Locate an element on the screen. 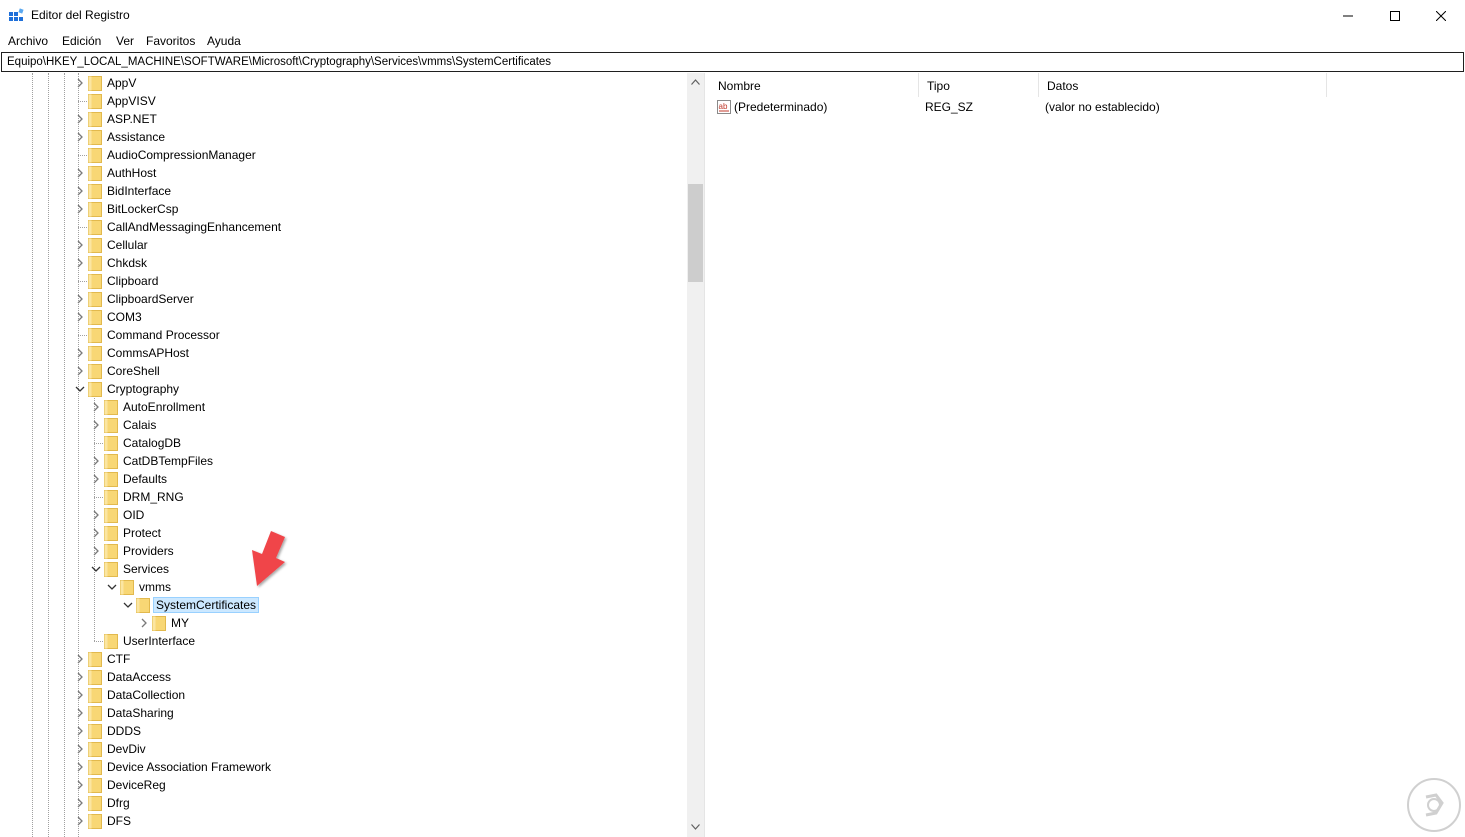 This screenshot has height=837, width=1465. tree-node: CatalogDB is located at coordinates (344, 443).